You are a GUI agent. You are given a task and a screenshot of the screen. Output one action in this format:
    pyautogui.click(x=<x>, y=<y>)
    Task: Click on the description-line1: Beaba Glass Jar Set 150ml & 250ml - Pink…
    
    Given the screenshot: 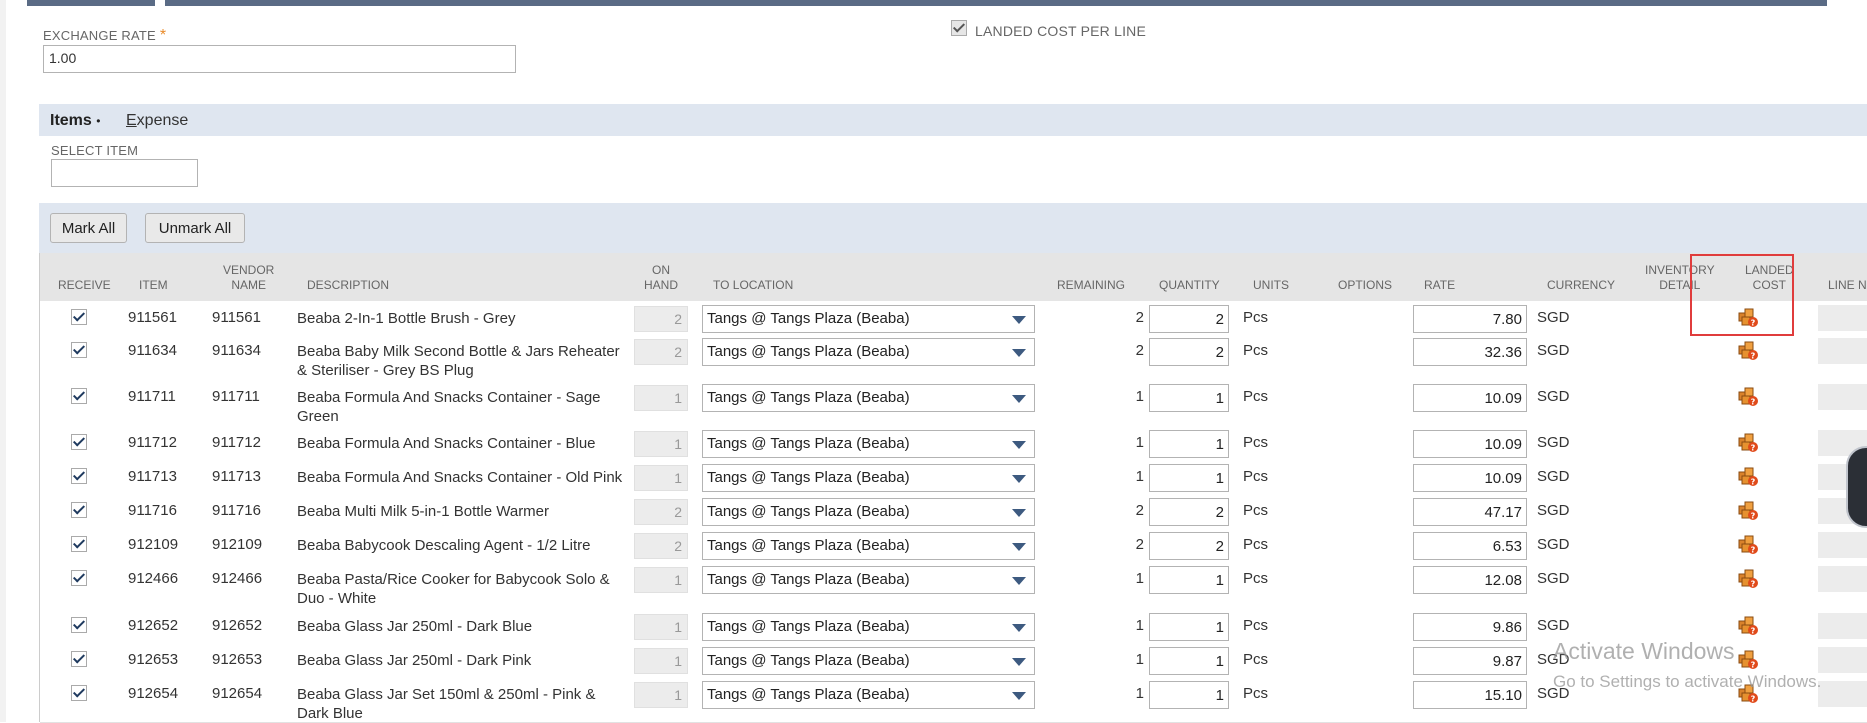 What is the action you would take?
    pyautogui.click(x=446, y=694)
    